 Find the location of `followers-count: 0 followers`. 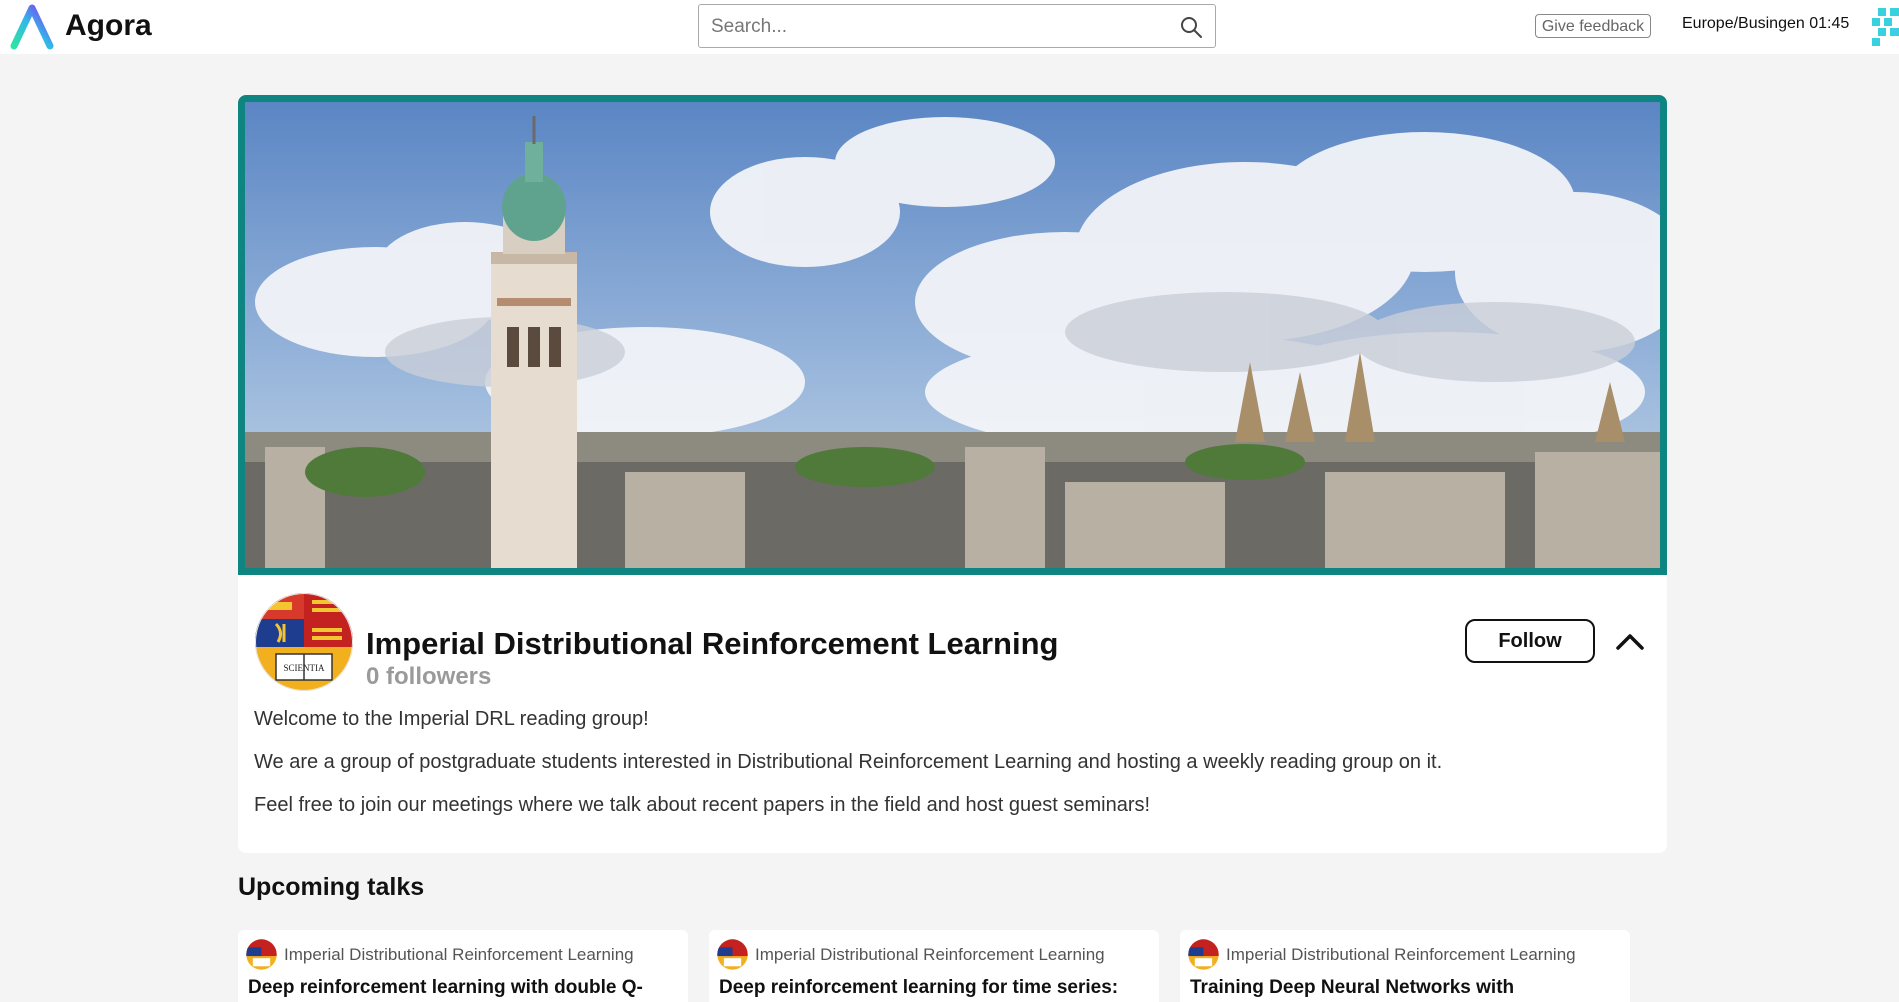

followers-count: 0 followers is located at coordinates (429, 676).